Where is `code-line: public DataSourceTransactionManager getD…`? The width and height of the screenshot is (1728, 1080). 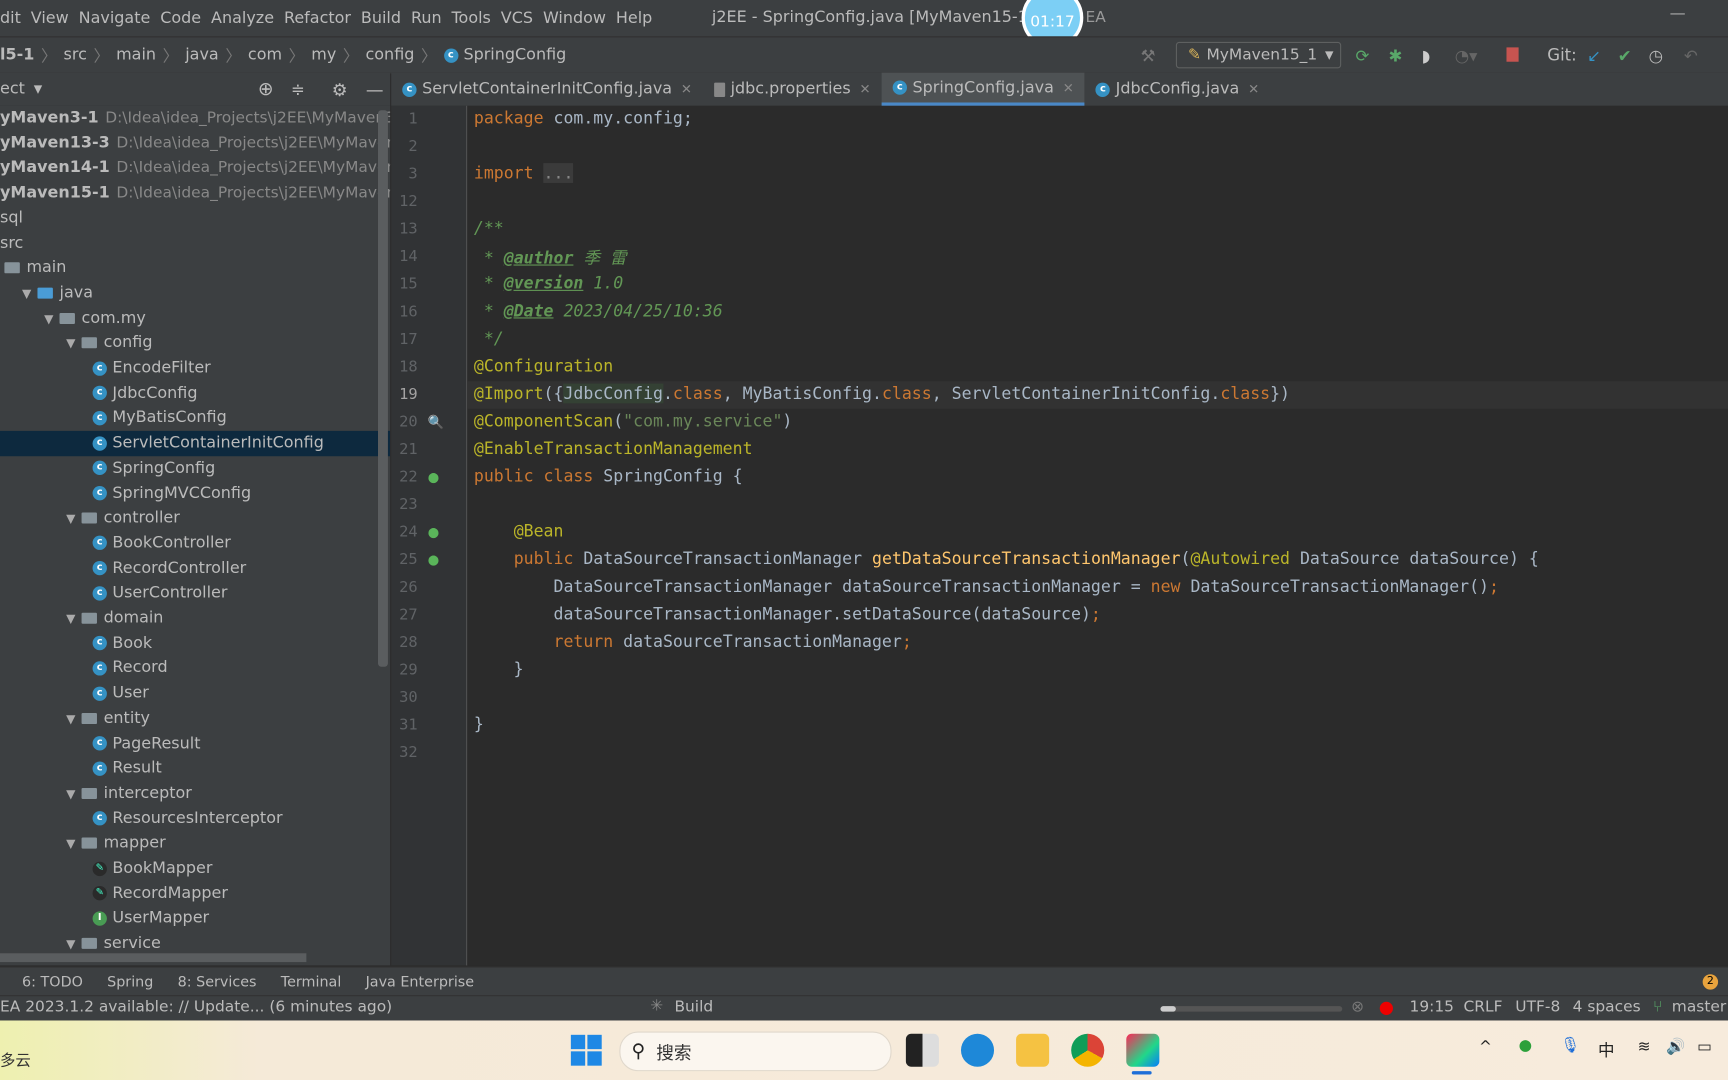
code-line: public DataSourceTransactionManager getD… is located at coordinates (1006, 559).